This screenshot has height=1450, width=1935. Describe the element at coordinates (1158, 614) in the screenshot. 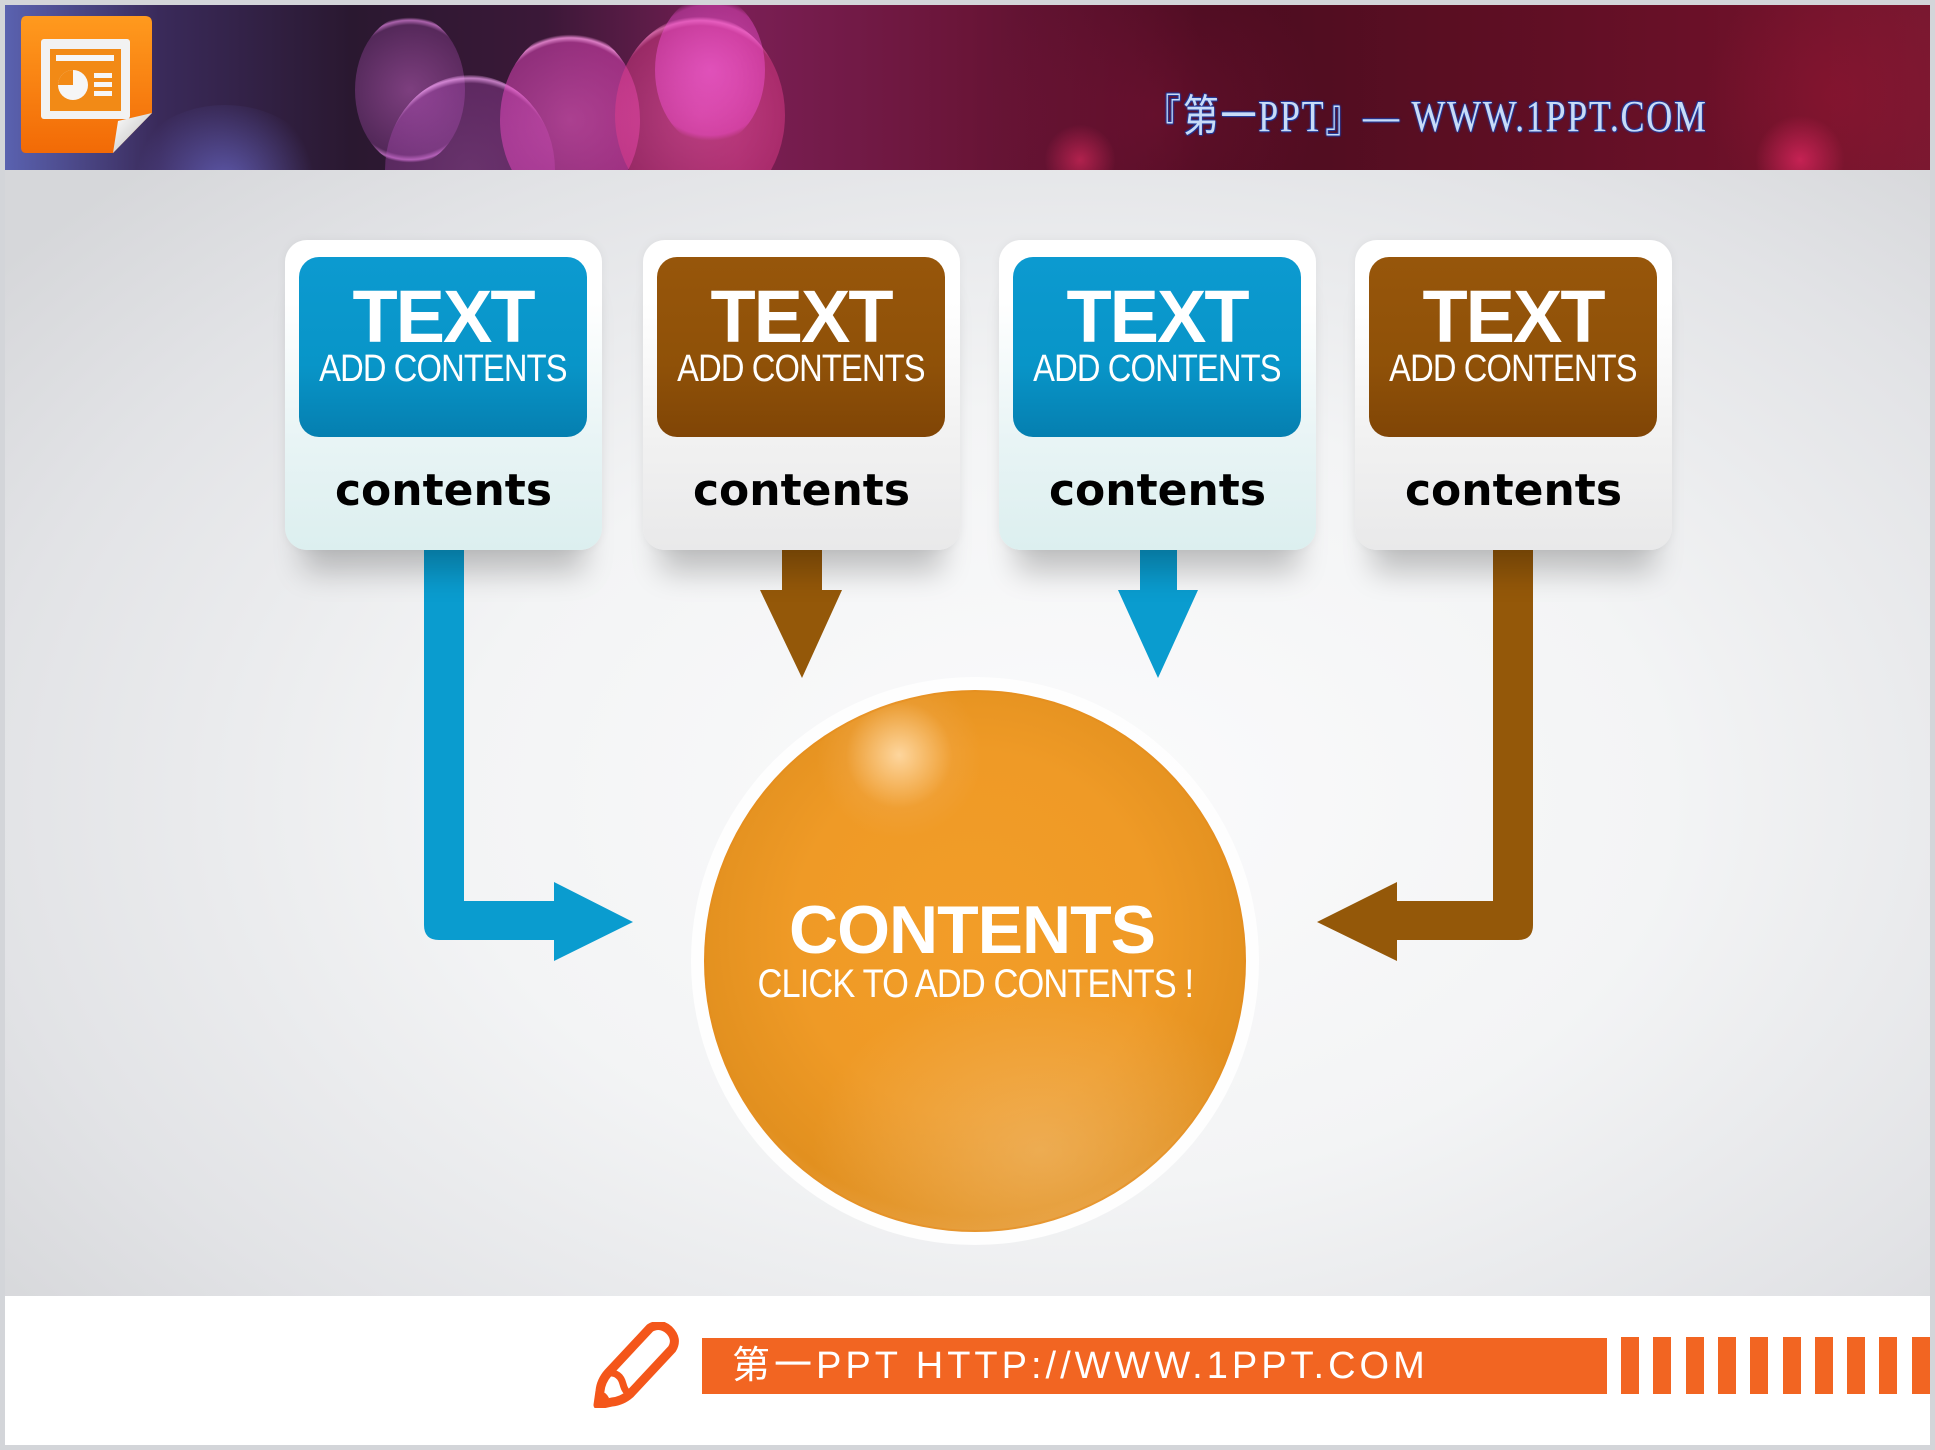

I see `arrow-card-3-to-center` at that location.